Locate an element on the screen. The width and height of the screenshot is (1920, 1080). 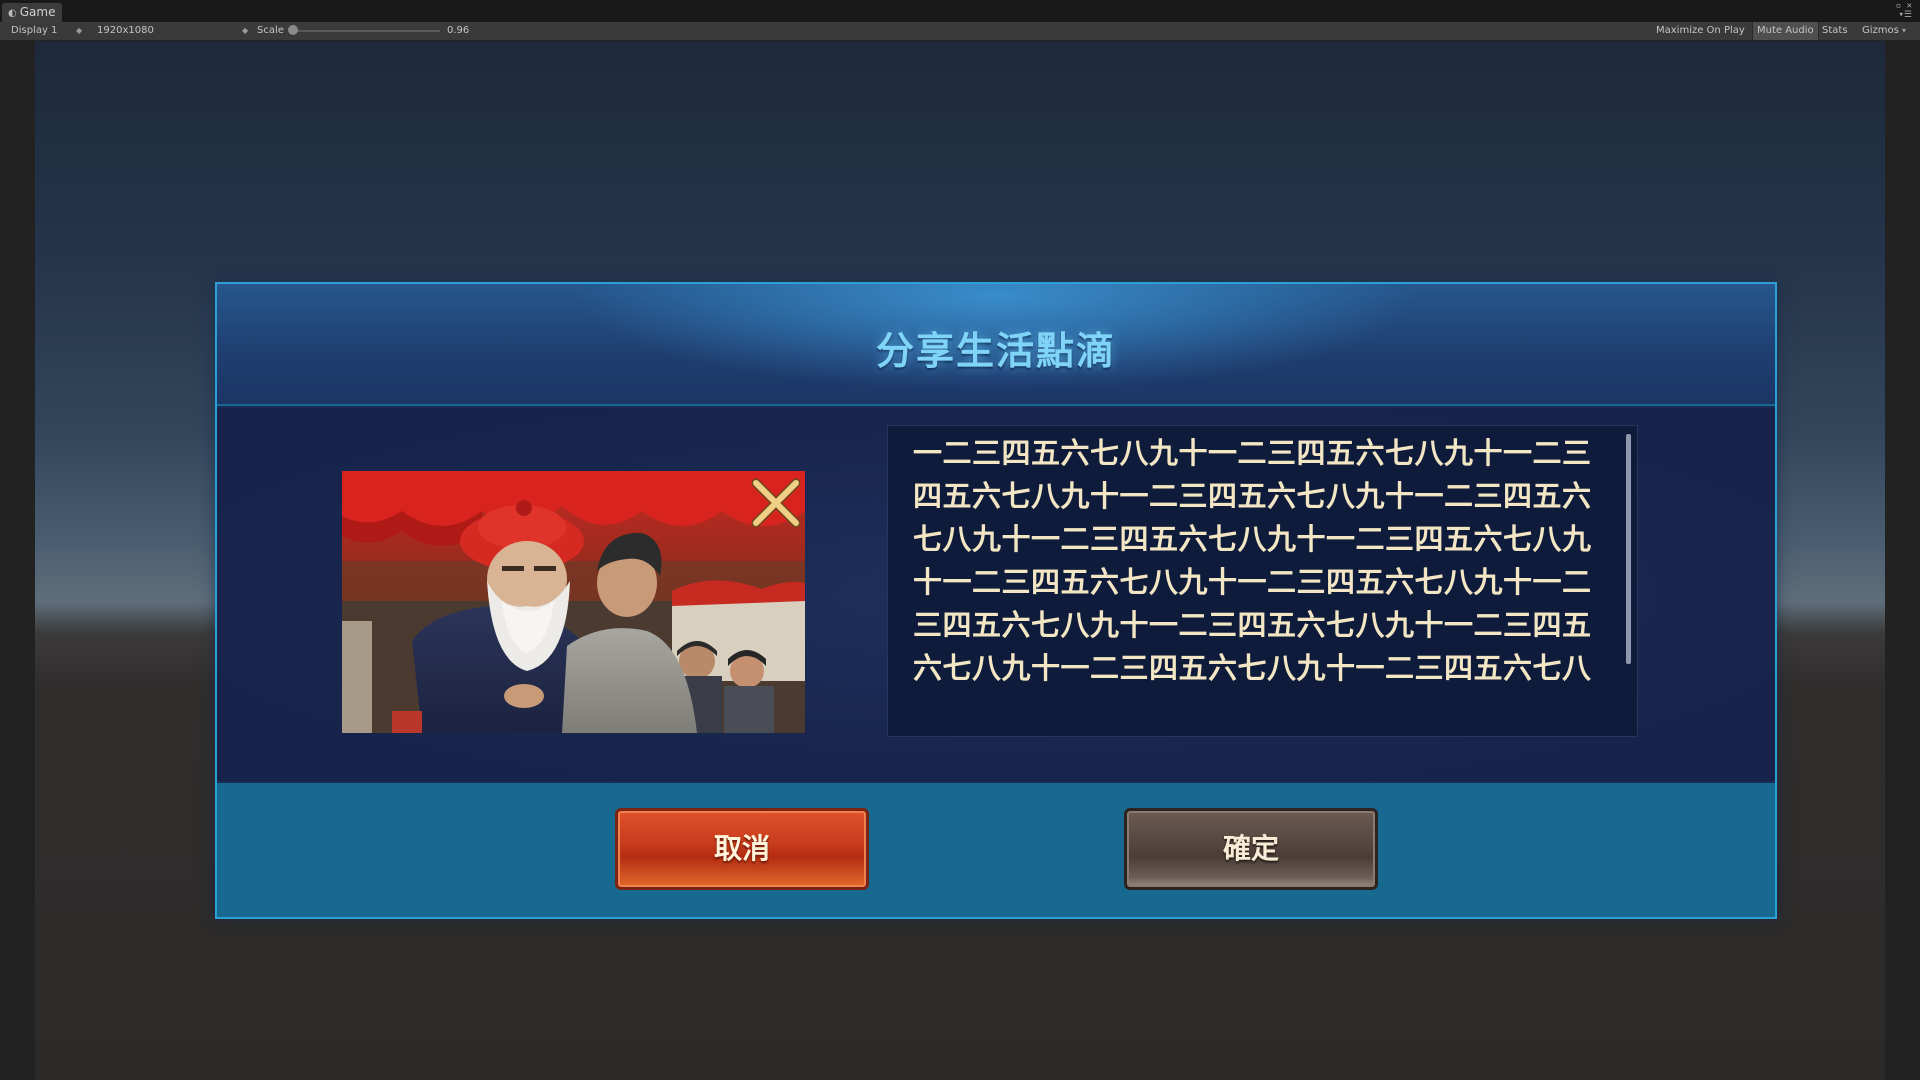
viewport-letterbox-right is located at coordinates (1902, 560).